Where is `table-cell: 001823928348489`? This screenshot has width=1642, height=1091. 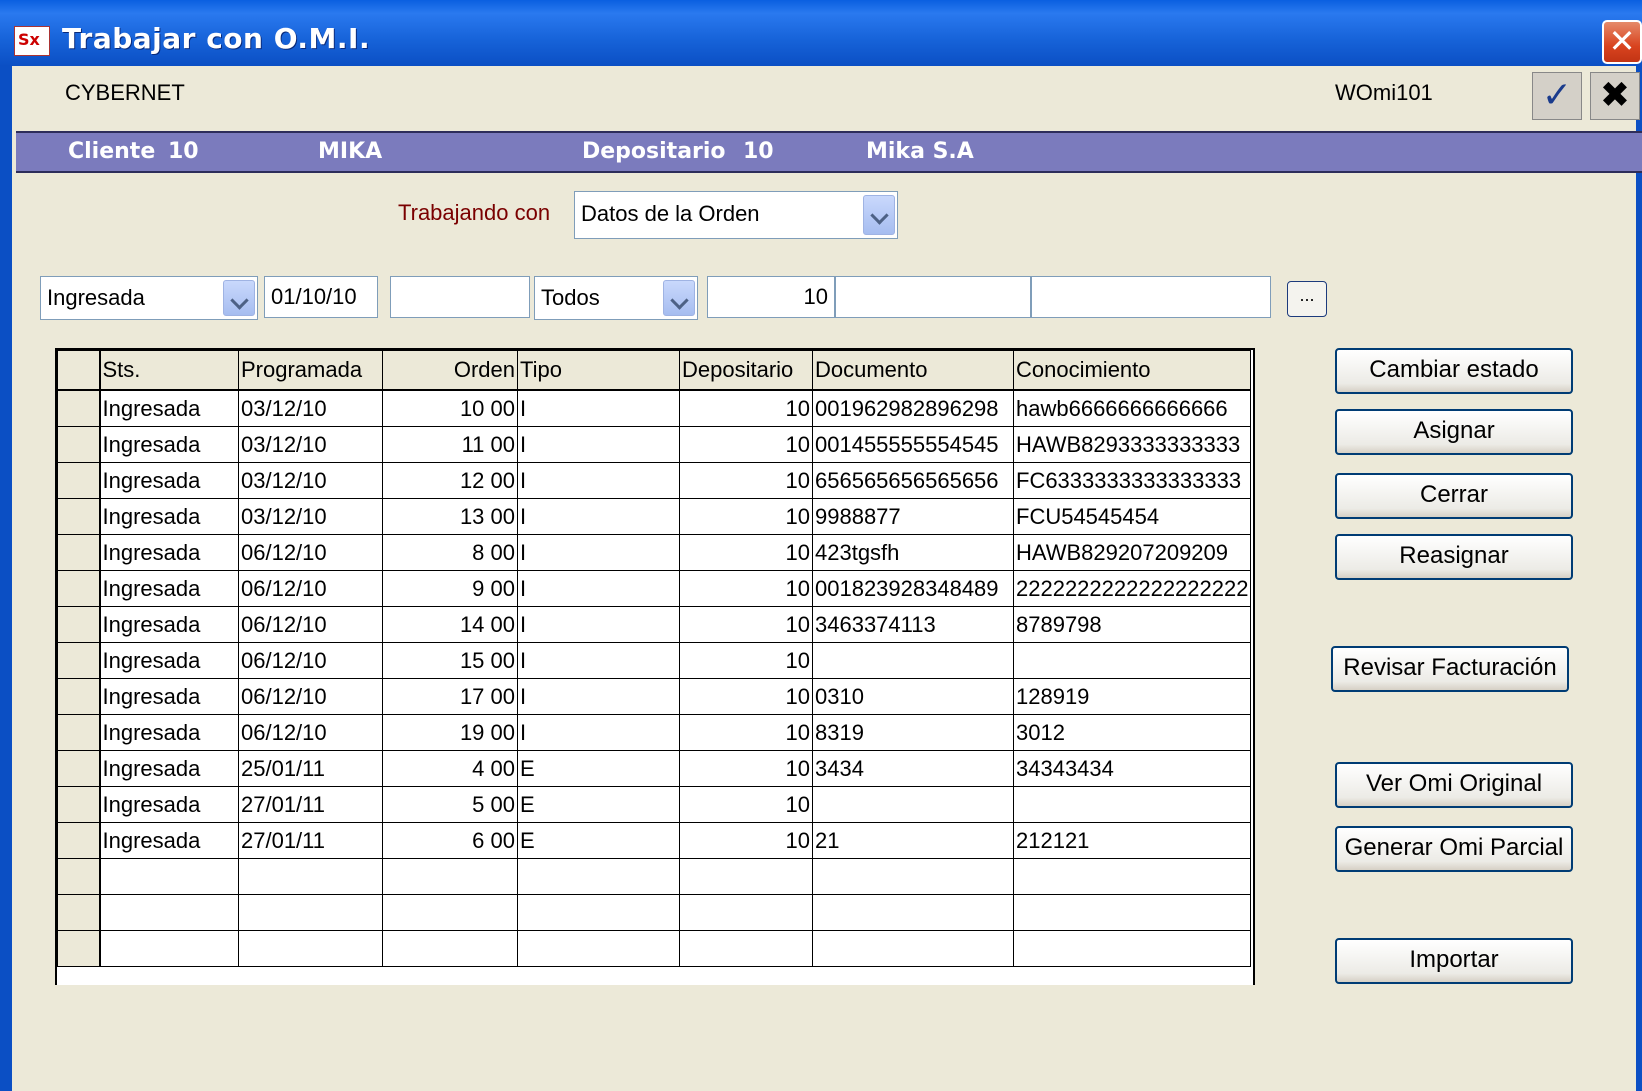 table-cell: 001823928348489 is located at coordinates (913, 588).